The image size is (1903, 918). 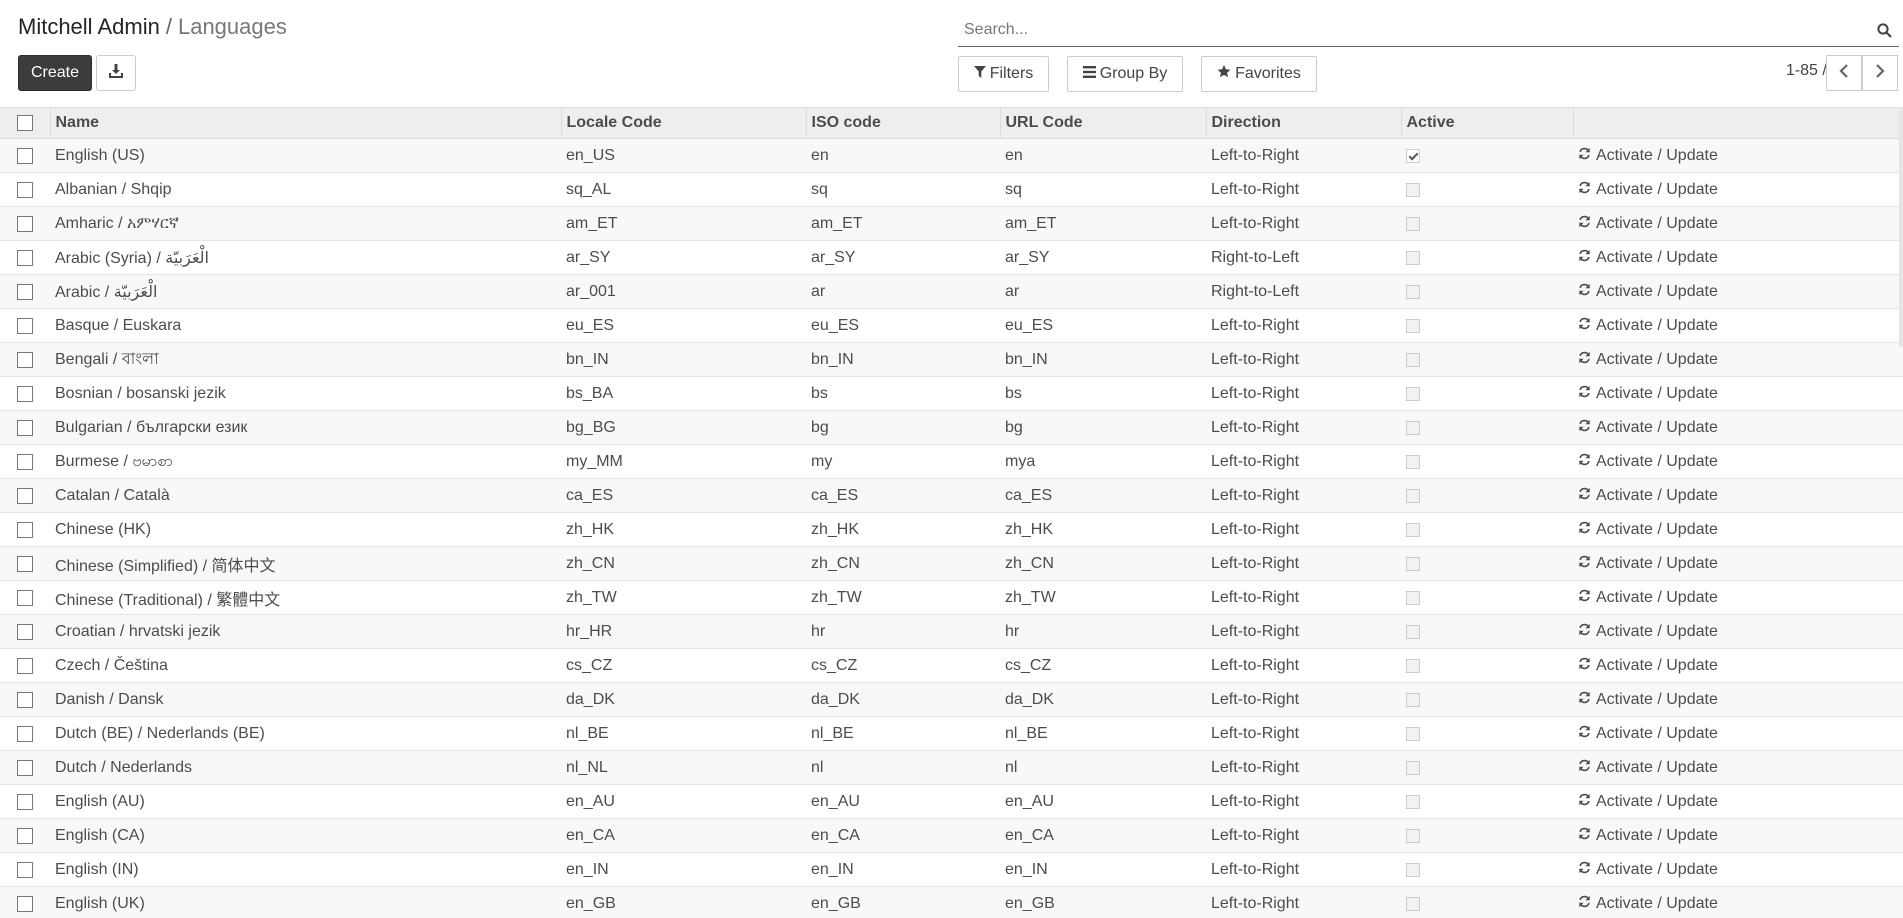 What do you see at coordinates (305, 564) in the screenshot?
I see `cell-name: Chinese (Simplified) / 简体中文` at bounding box center [305, 564].